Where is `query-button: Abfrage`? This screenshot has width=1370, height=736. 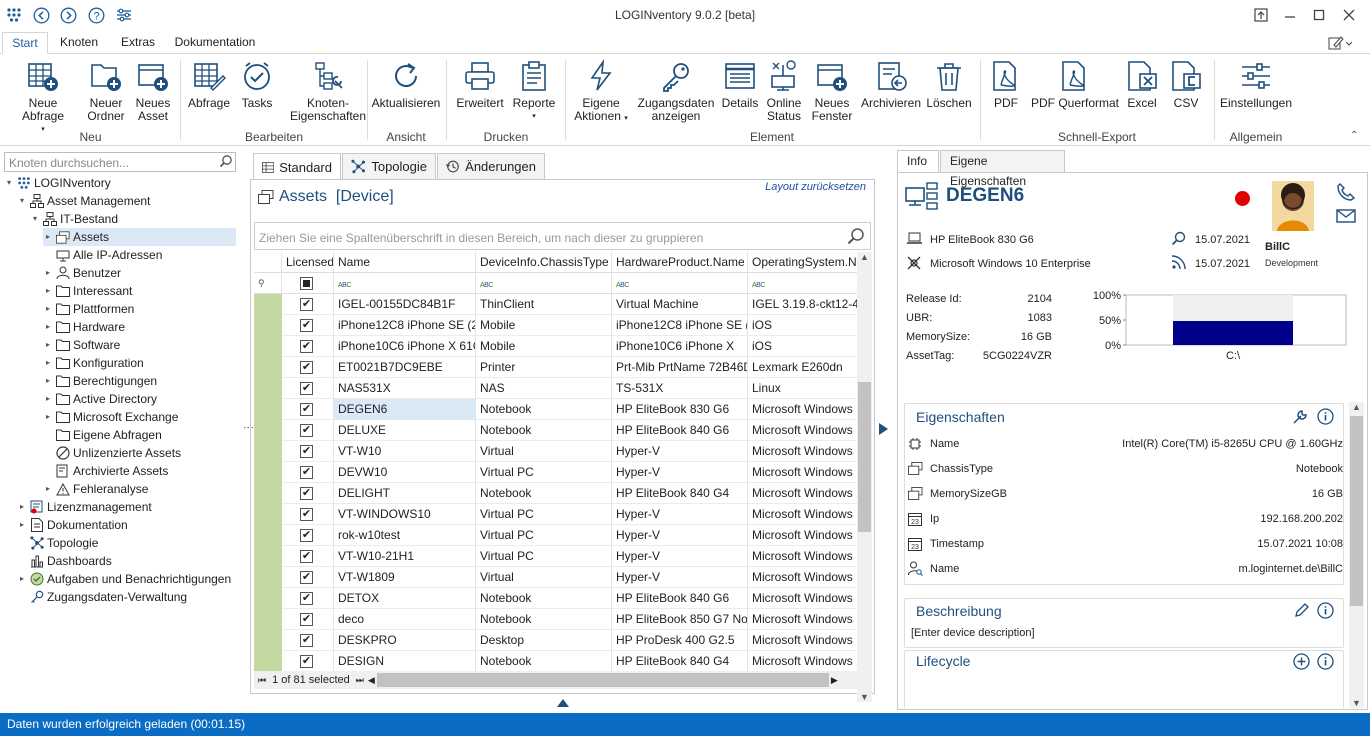
query-button: Abfrage is located at coordinates (209, 83).